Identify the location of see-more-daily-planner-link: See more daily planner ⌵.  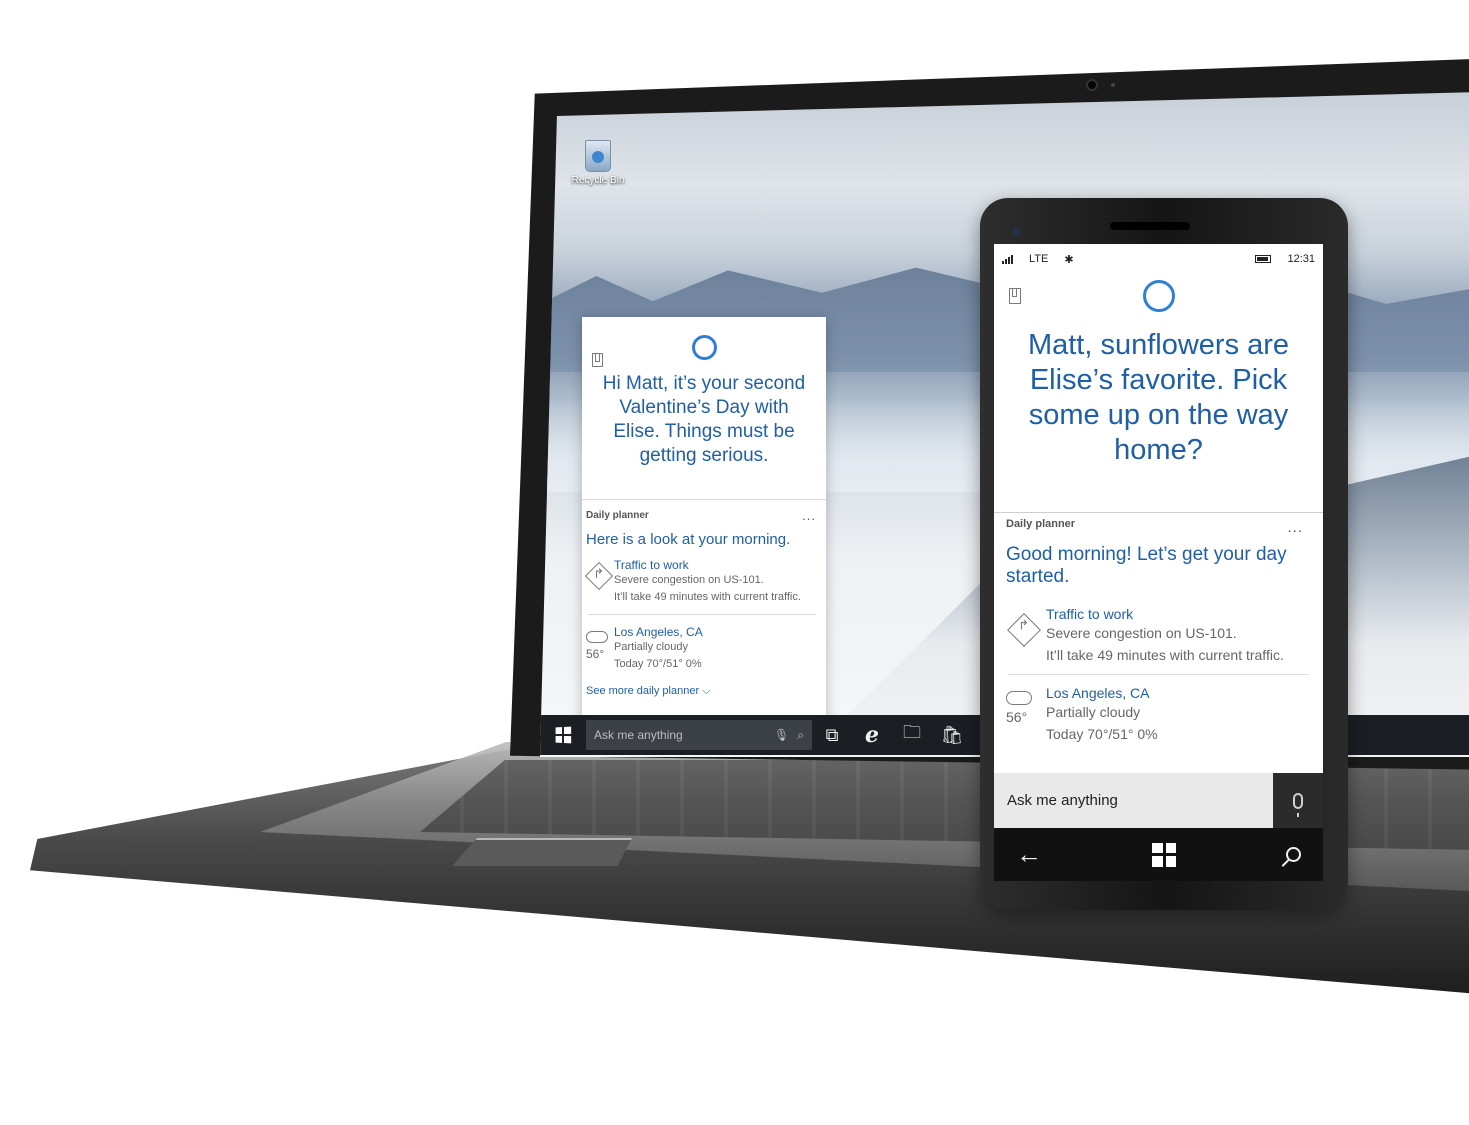
(703, 691).